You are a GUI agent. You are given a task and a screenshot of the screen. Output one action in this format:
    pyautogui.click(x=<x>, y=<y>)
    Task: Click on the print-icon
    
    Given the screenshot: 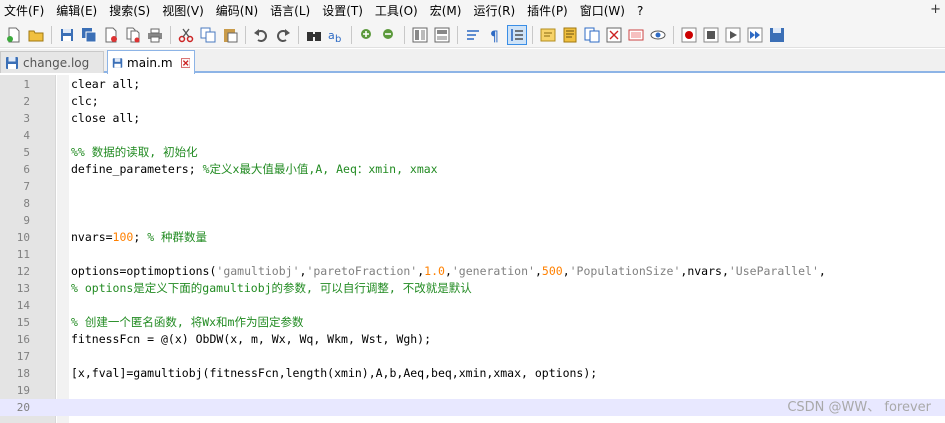 What is the action you would take?
    pyautogui.click(x=155, y=35)
    